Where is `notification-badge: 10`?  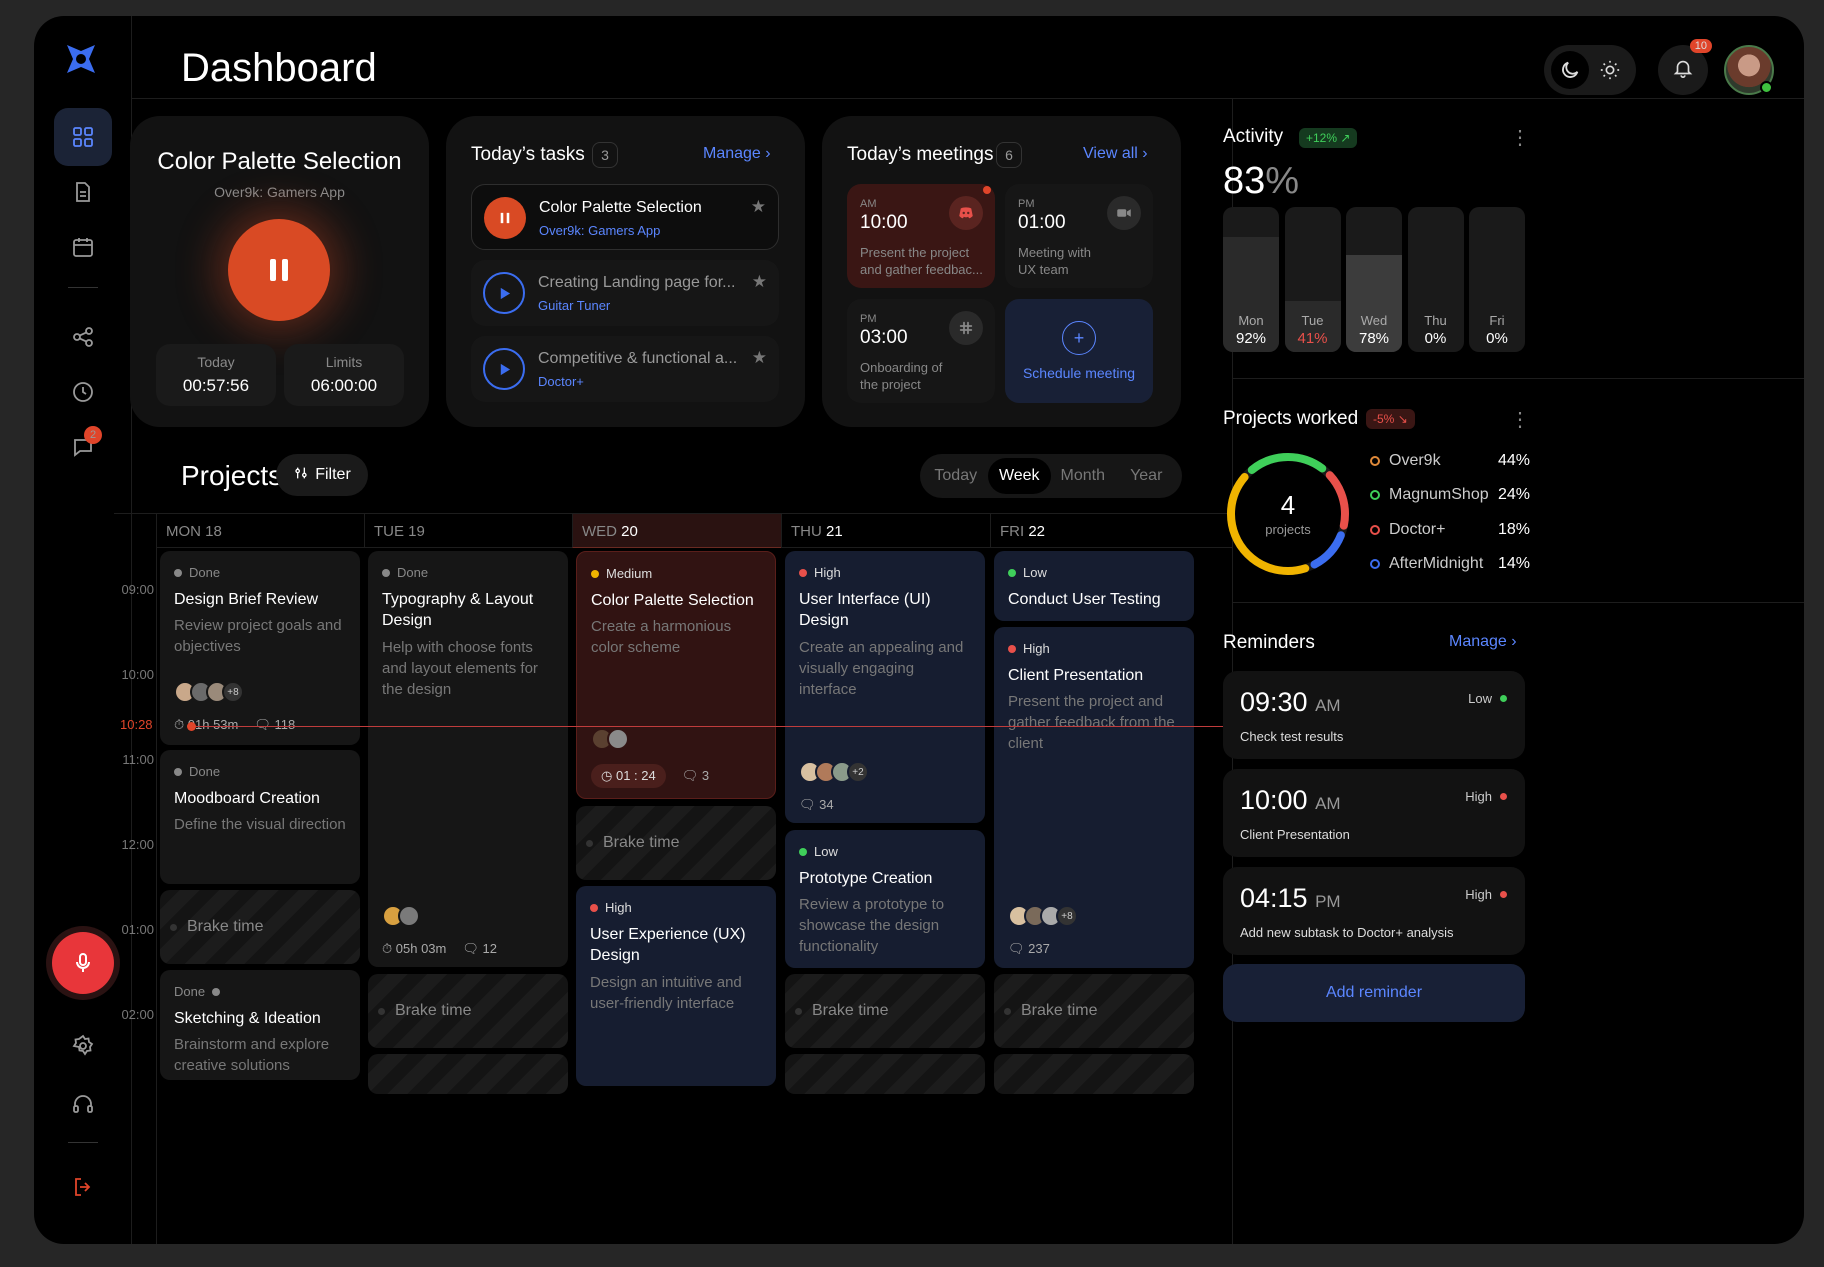 notification-badge: 10 is located at coordinates (1700, 46).